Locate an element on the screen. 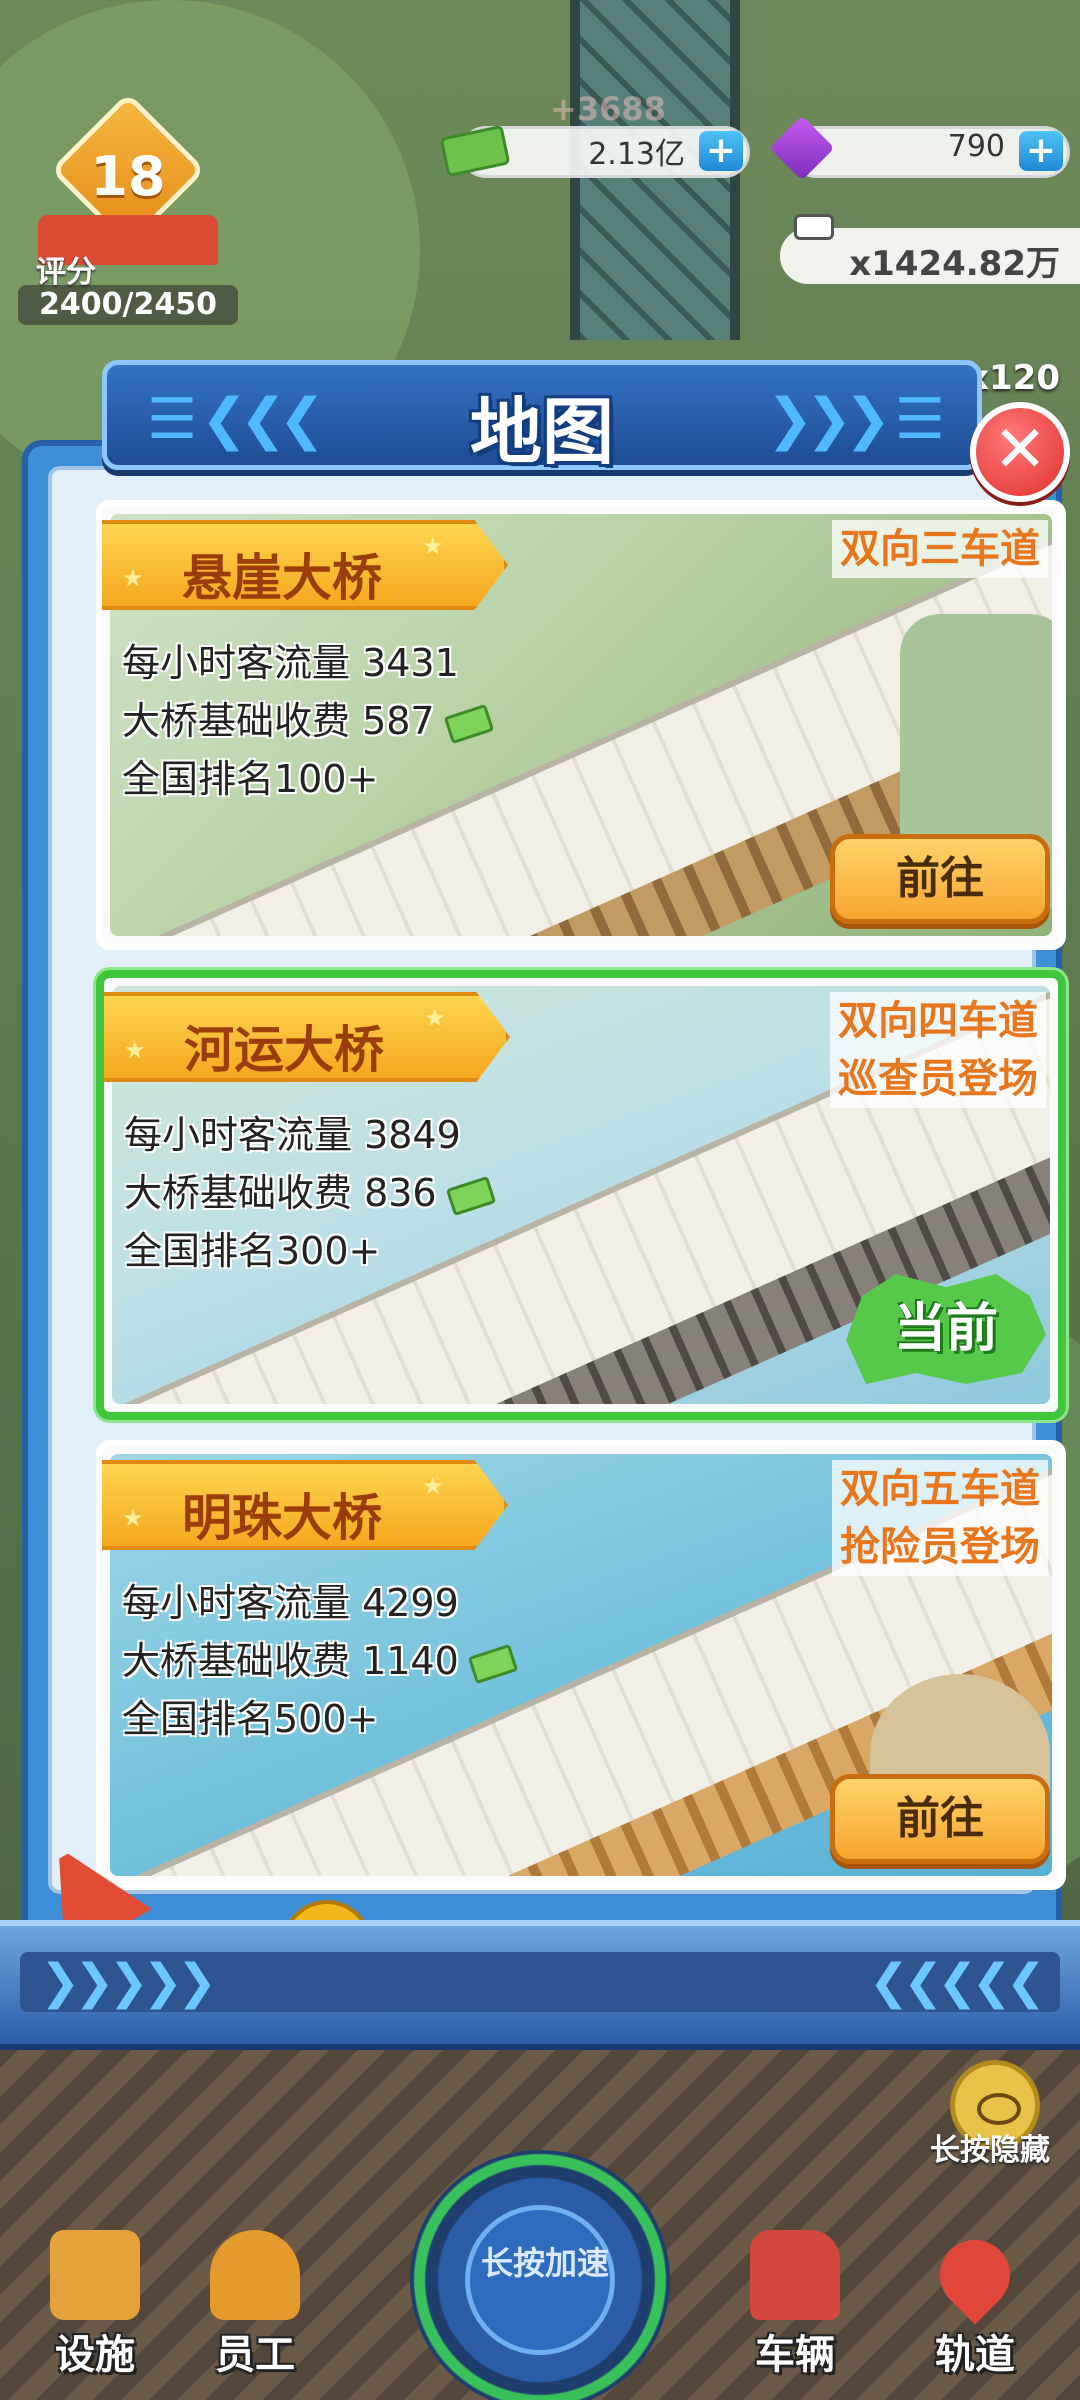 This screenshot has width=1080, height=2400. nav-vehicles: 车辆 is located at coordinates (795, 2315).